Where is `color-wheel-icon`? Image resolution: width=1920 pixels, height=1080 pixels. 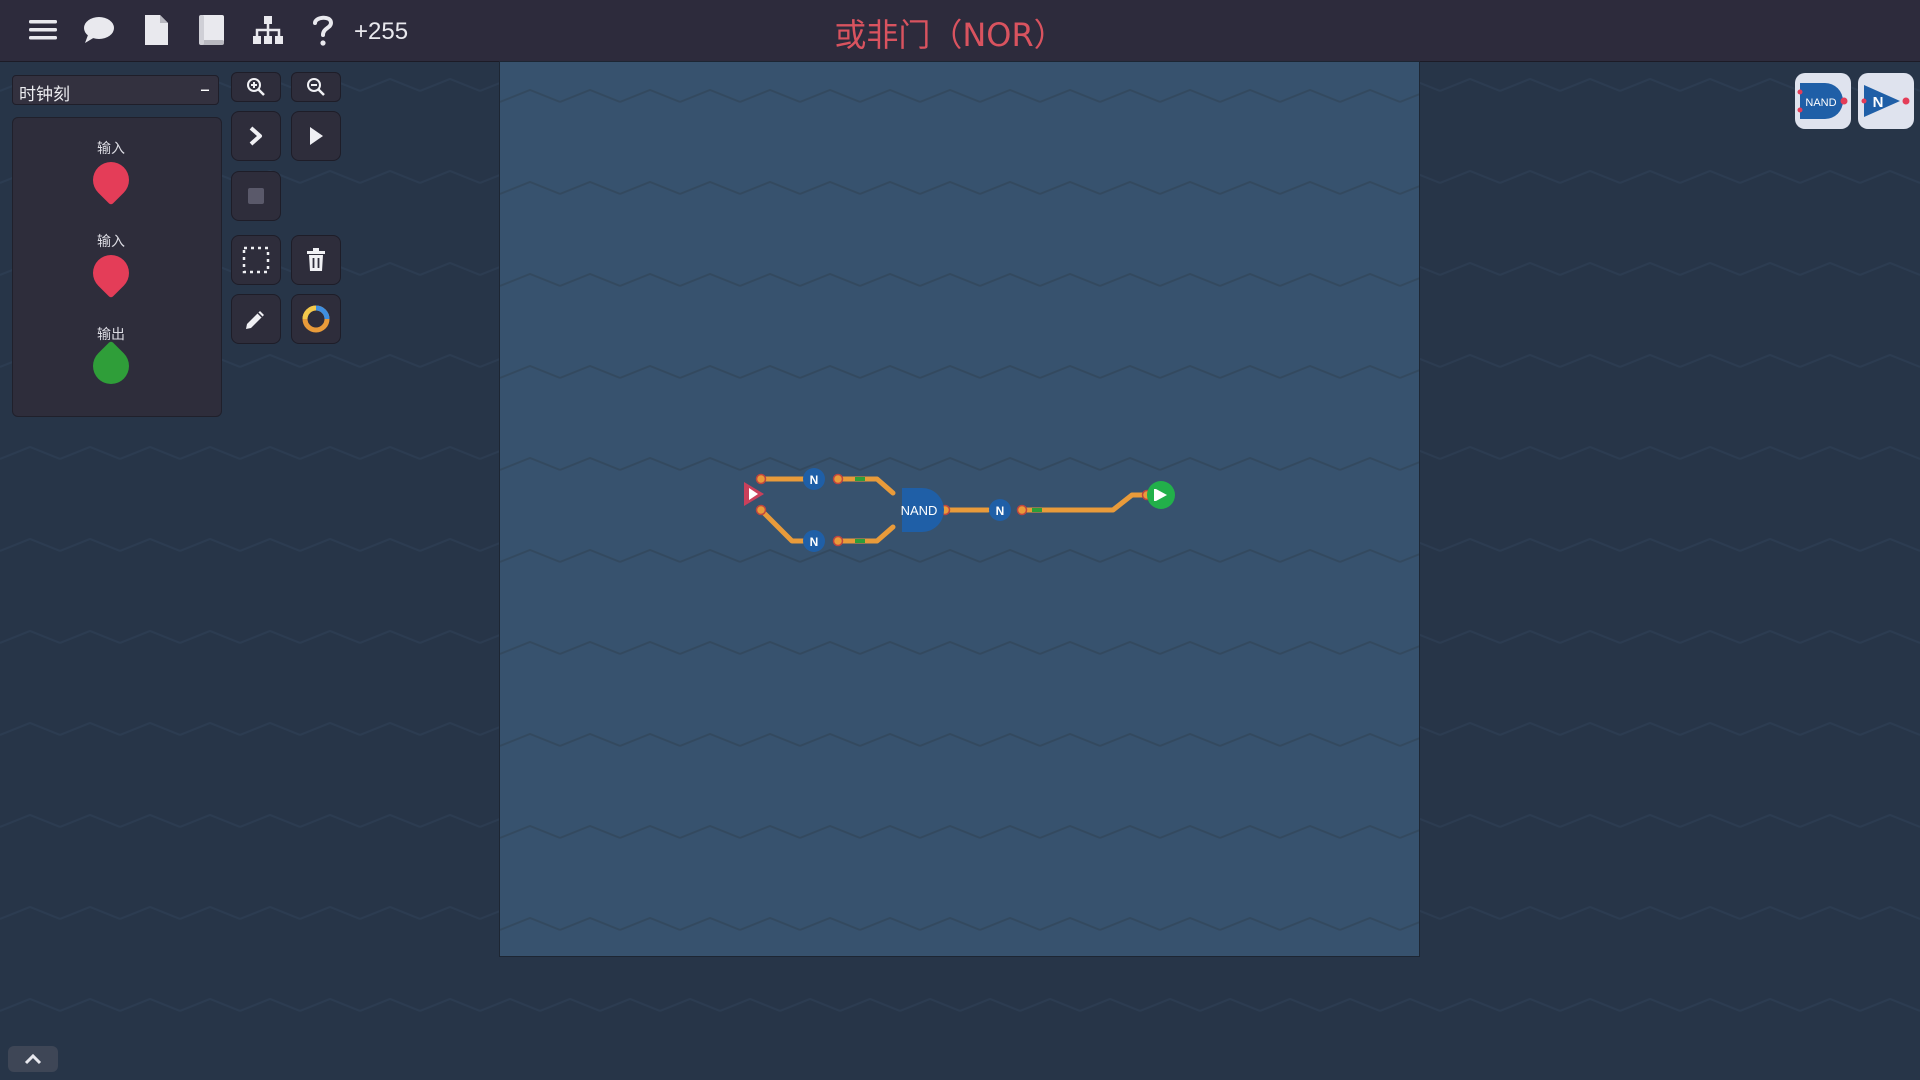 color-wheel-icon is located at coordinates (316, 319).